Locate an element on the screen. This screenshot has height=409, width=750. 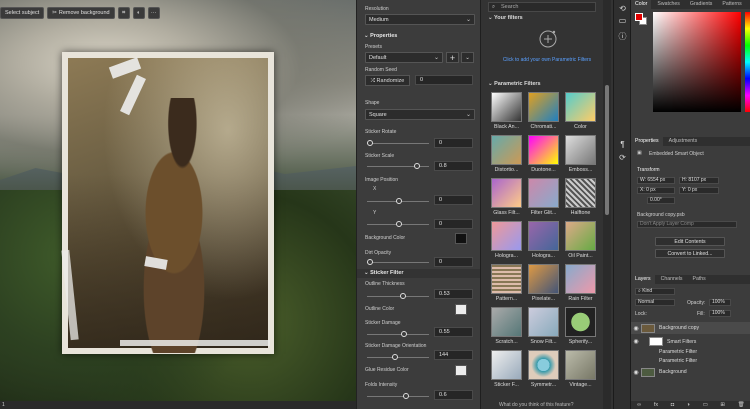
trash-icon: 🗑 is located at coordinates (741, 405).